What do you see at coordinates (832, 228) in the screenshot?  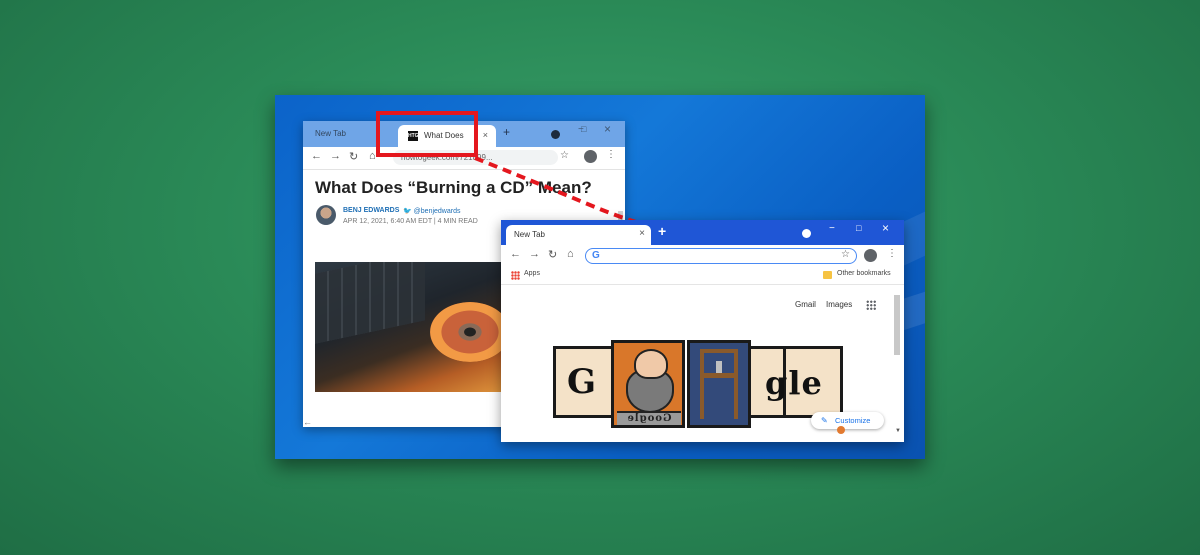 I see `minimize-button: −` at bounding box center [832, 228].